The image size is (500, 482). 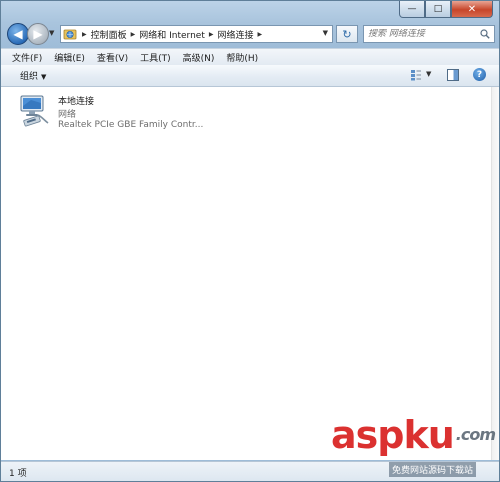 I want to click on menu-file: 文件(F), so click(x=24, y=57).